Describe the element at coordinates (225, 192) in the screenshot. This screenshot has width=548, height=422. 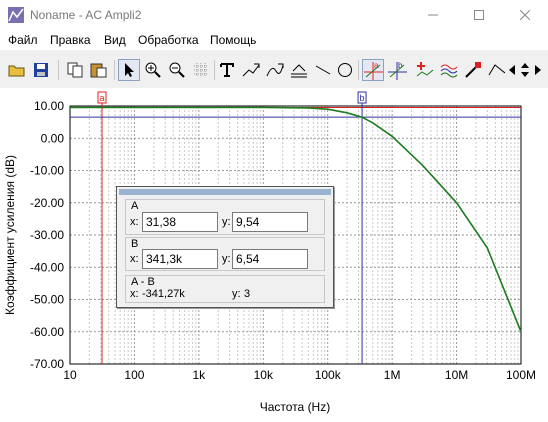
I see `panel-title-bar` at that location.